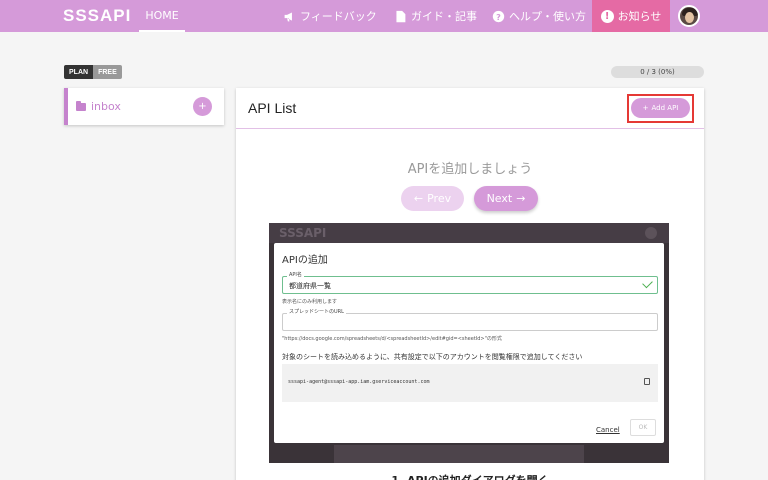  I want to click on nav-notifications: ! お知らせ, so click(631, 16).